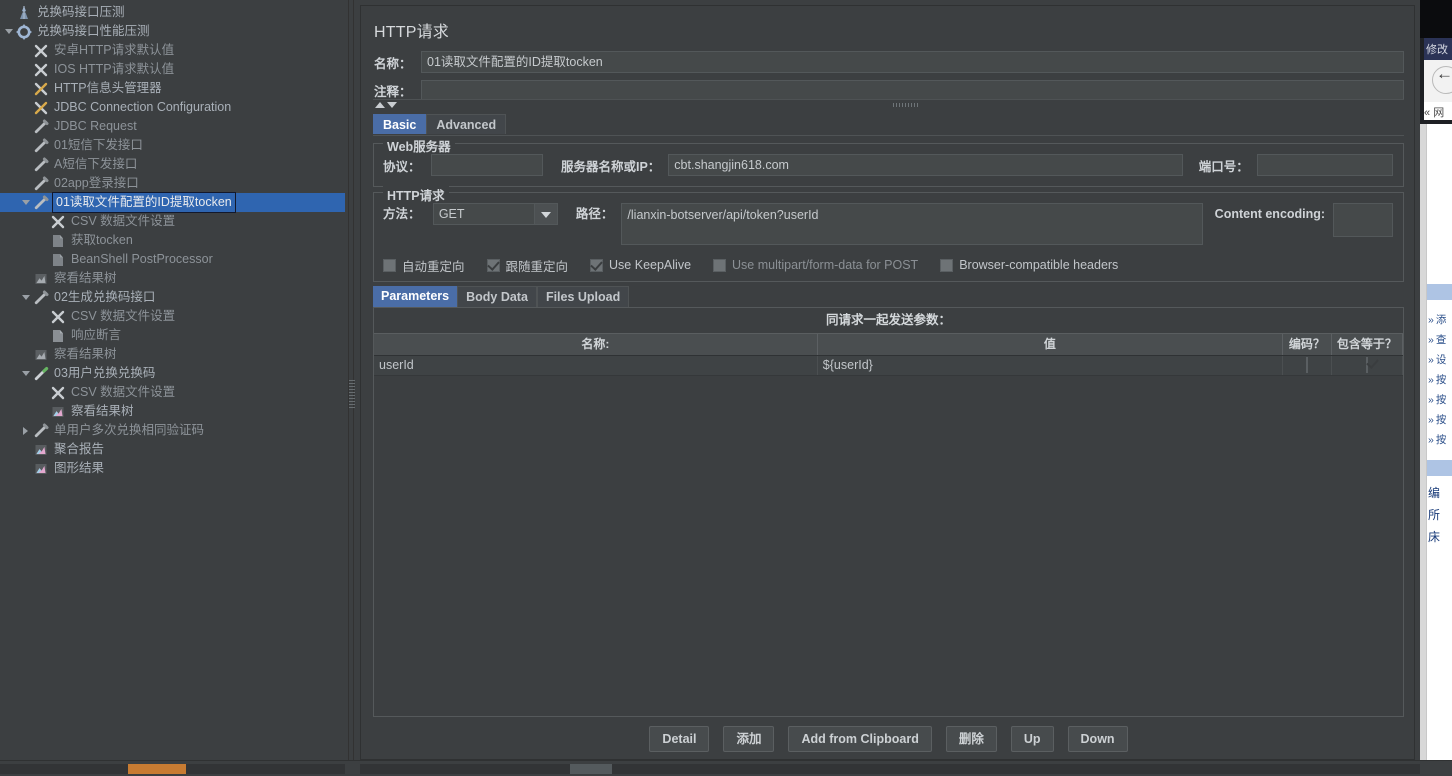 Image resolution: width=1452 pixels, height=776 pixels. Describe the element at coordinates (591, 769) in the screenshot. I see `editor-scrollbar-thumb` at that location.